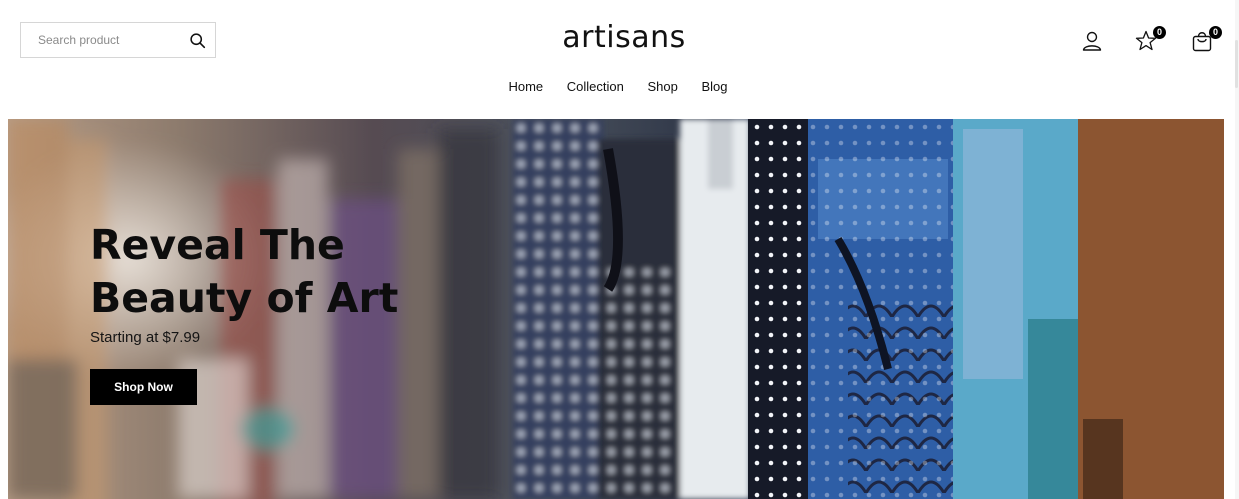 The height and width of the screenshot is (499, 1239). I want to click on cart-count-badge: 0, so click(1215, 32).